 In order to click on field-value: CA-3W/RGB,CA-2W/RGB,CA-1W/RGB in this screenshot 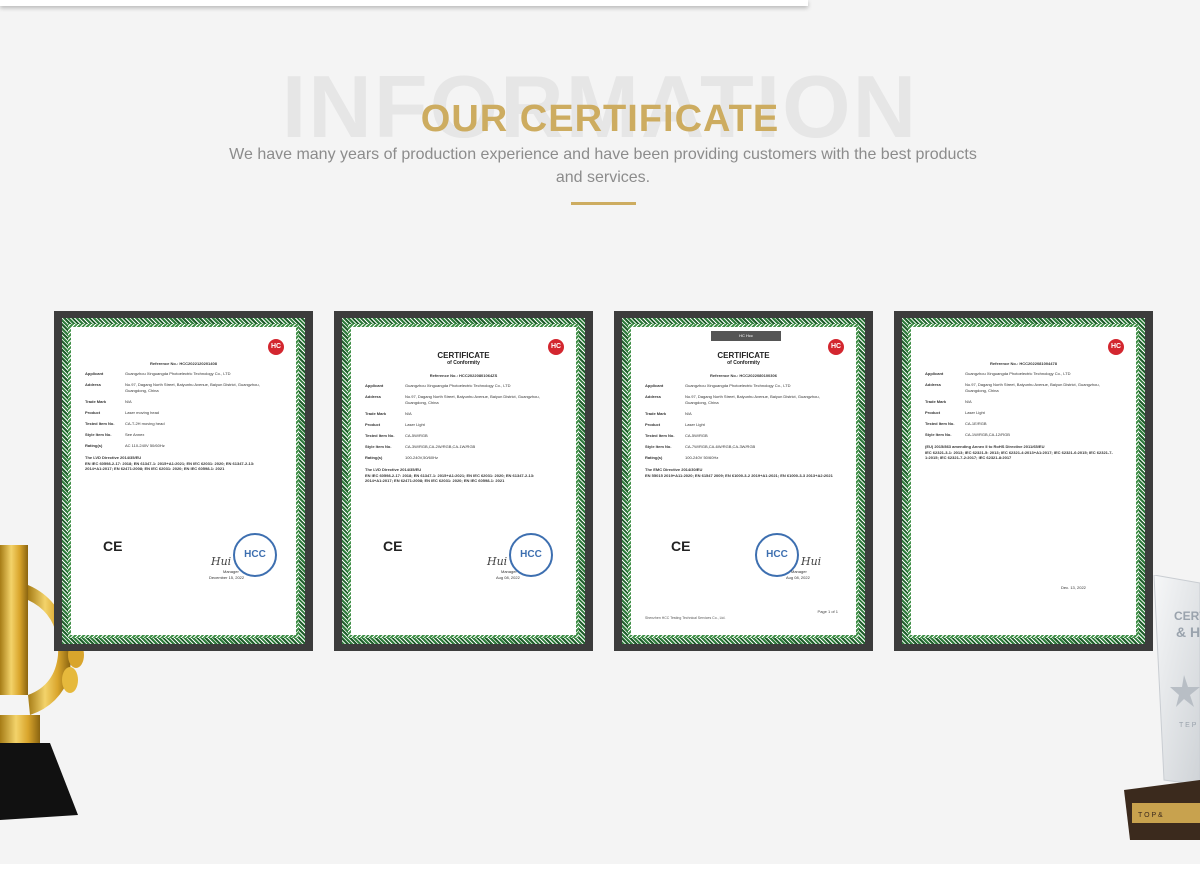, I will do `click(440, 446)`.